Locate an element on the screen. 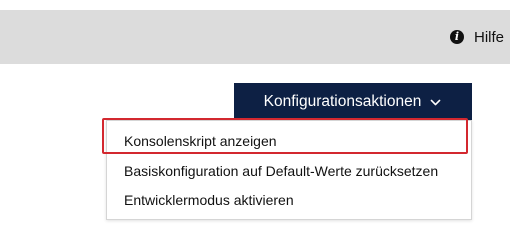 This screenshot has width=510, height=250. configuration-actions-button: Konfigurationsaktionen is located at coordinates (353, 101).